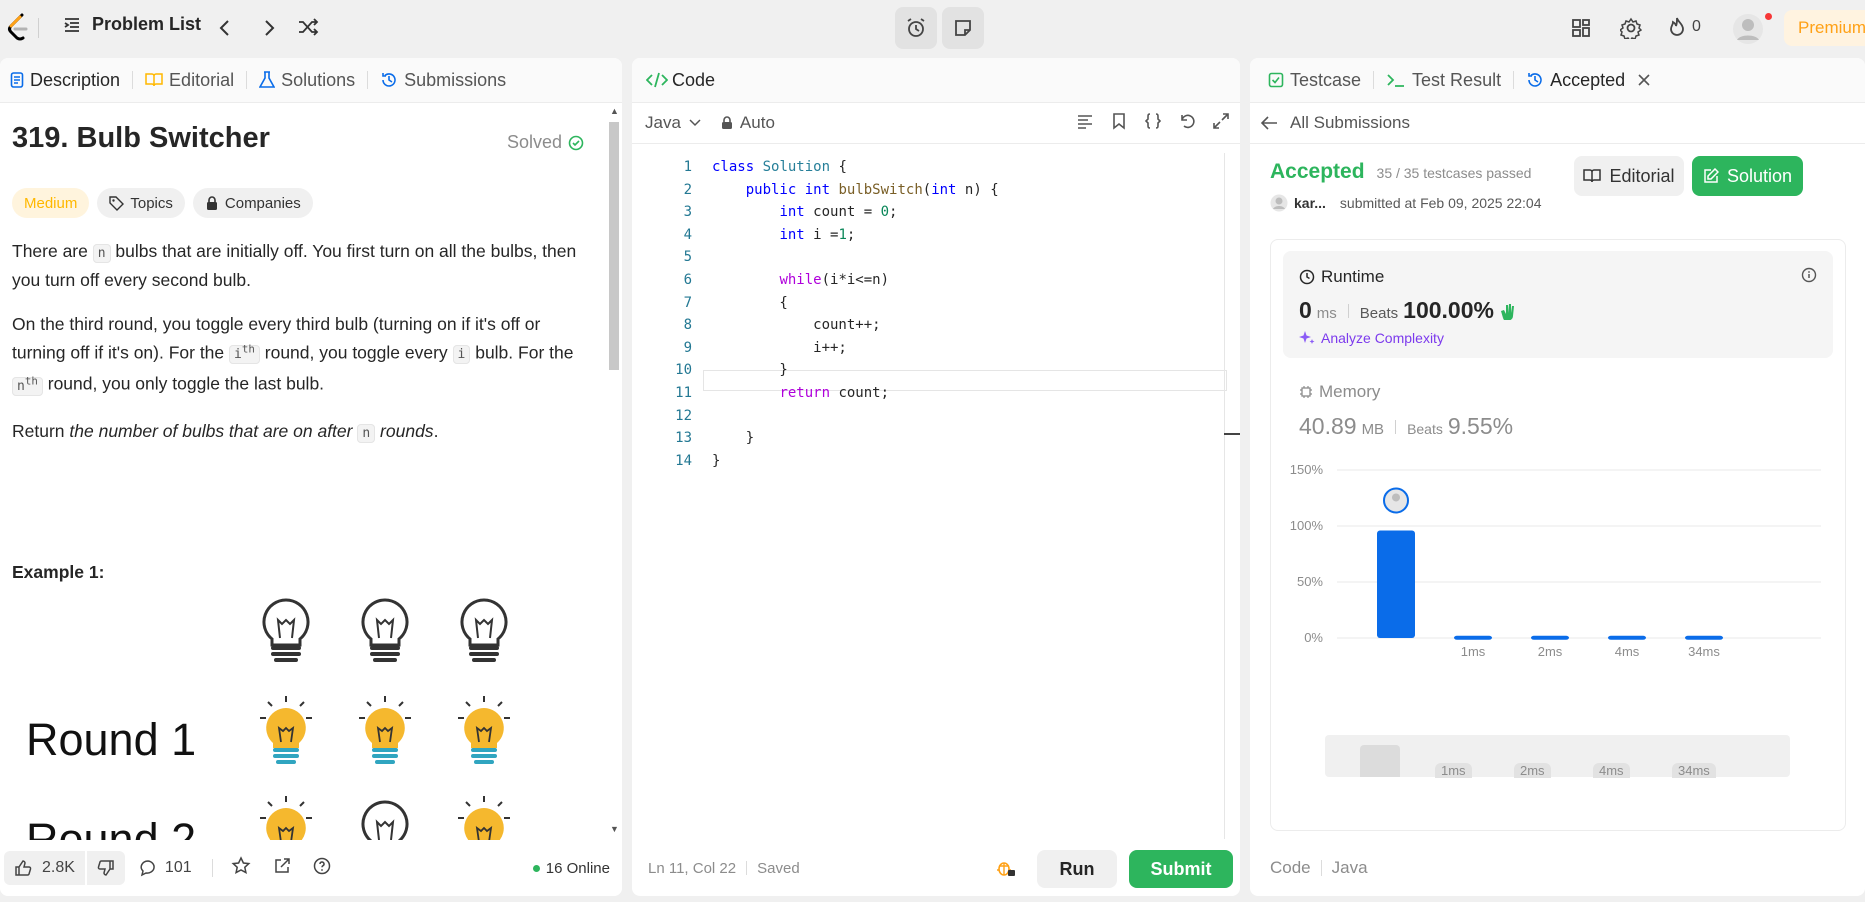 The height and width of the screenshot is (902, 1865). I want to click on round-label: Round 2, so click(111, 827).